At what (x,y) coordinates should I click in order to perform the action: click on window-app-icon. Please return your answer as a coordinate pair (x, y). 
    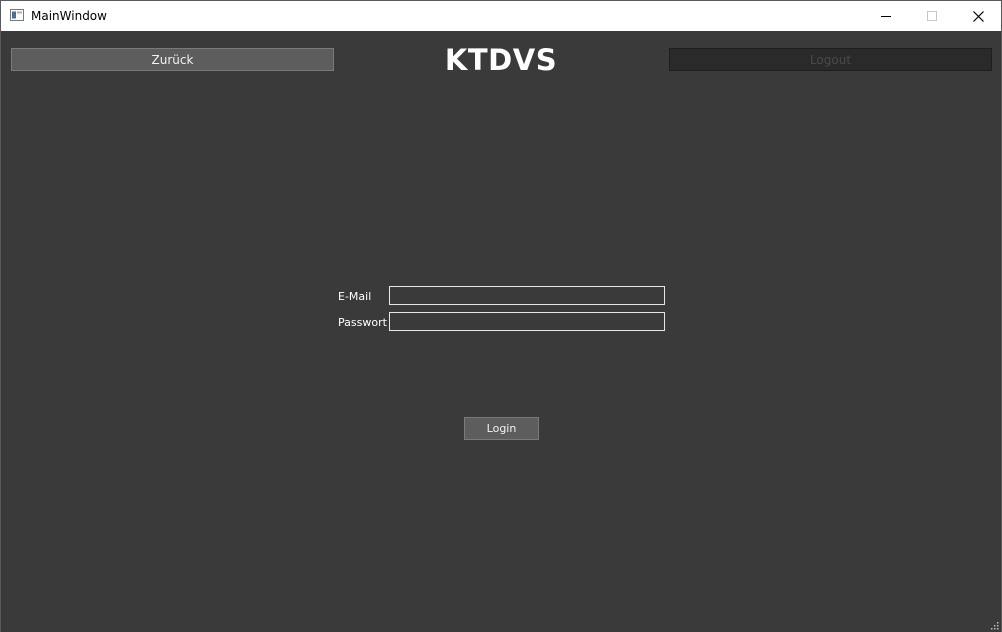
    Looking at the image, I should click on (17, 15).